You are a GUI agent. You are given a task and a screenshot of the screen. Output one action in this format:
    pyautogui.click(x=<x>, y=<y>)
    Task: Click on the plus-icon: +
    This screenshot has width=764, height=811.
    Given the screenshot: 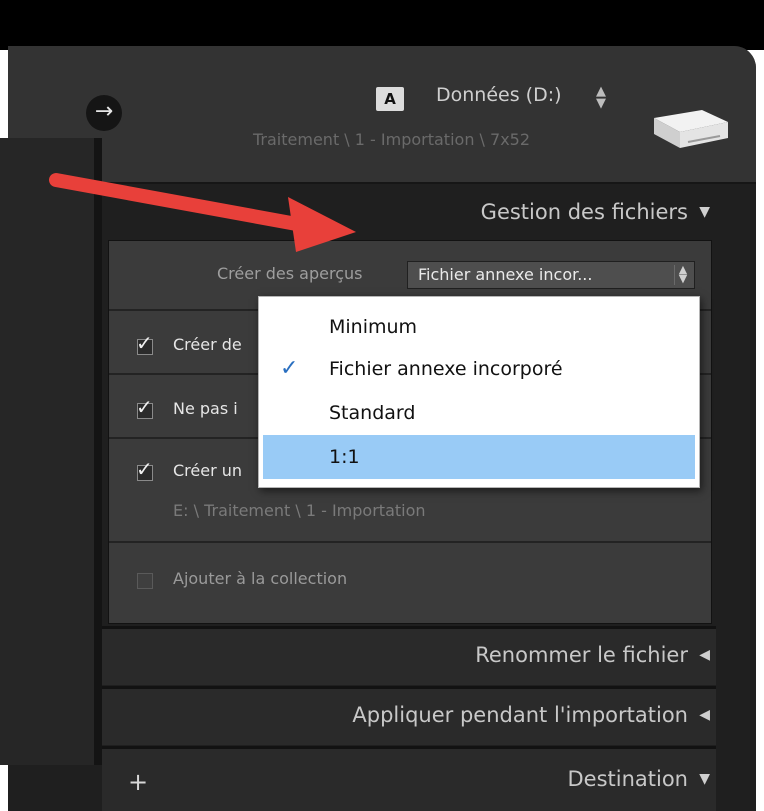 What is the action you would take?
    pyautogui.click(x=138, y=782)
    